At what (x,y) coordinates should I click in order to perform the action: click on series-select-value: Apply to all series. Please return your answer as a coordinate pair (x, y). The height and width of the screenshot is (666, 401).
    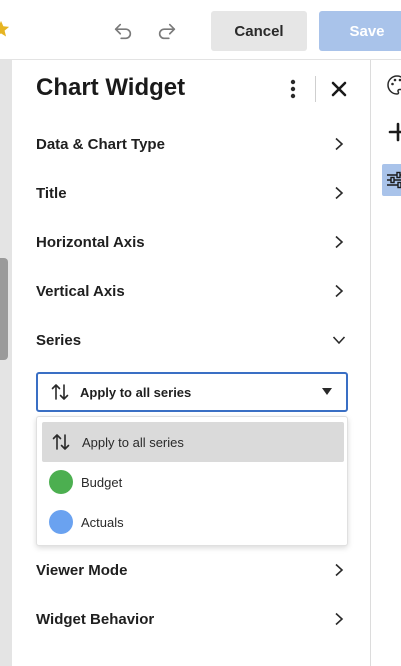
    Looking at the image, I should click on (136, 392).